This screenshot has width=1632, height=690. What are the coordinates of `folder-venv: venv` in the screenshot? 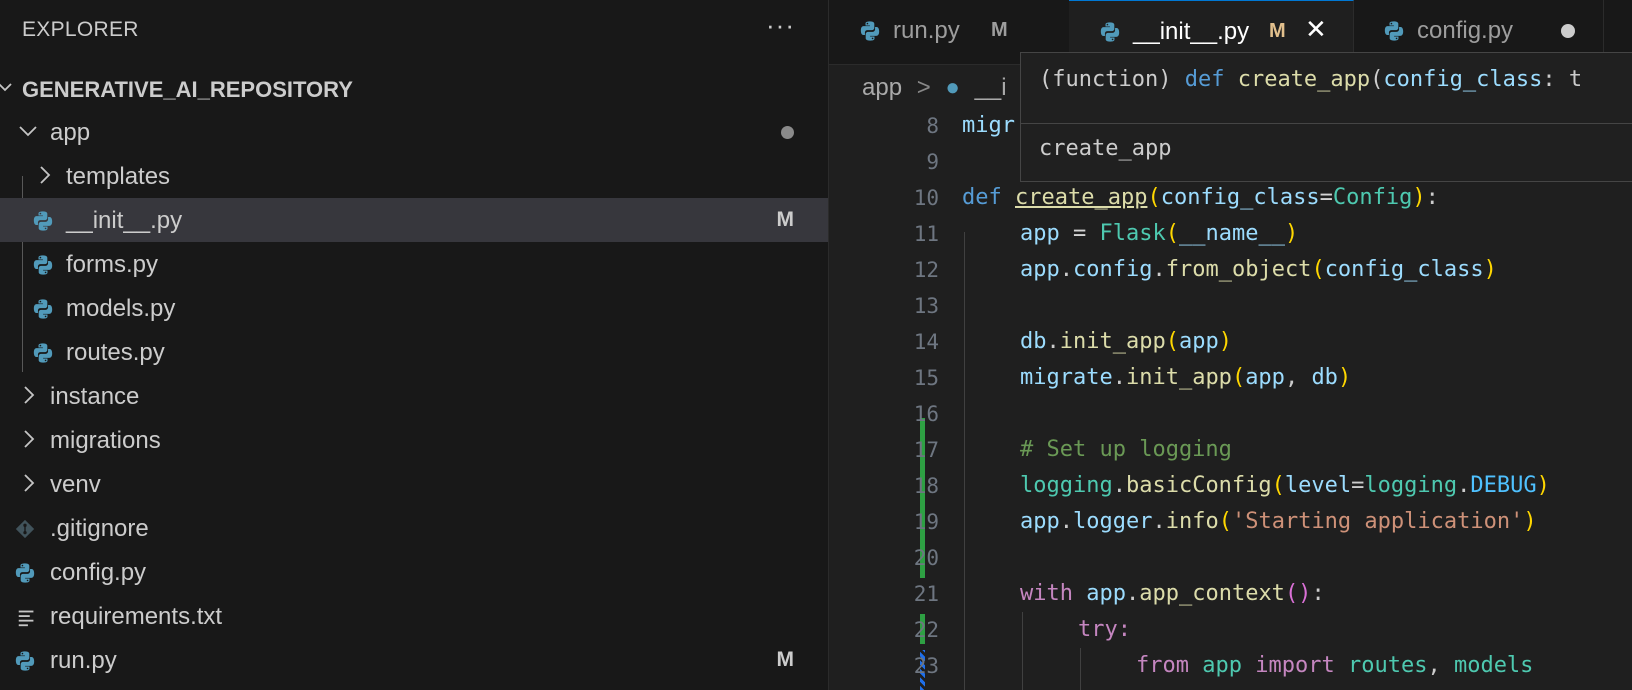 It's located at (414, 484).